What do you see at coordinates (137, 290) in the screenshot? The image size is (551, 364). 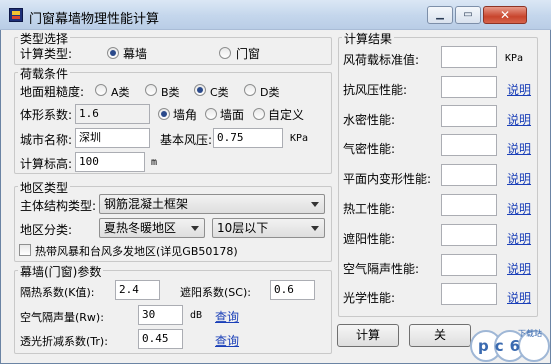 I see `k-value-input: 2.4` at bounding box center [137, 290].